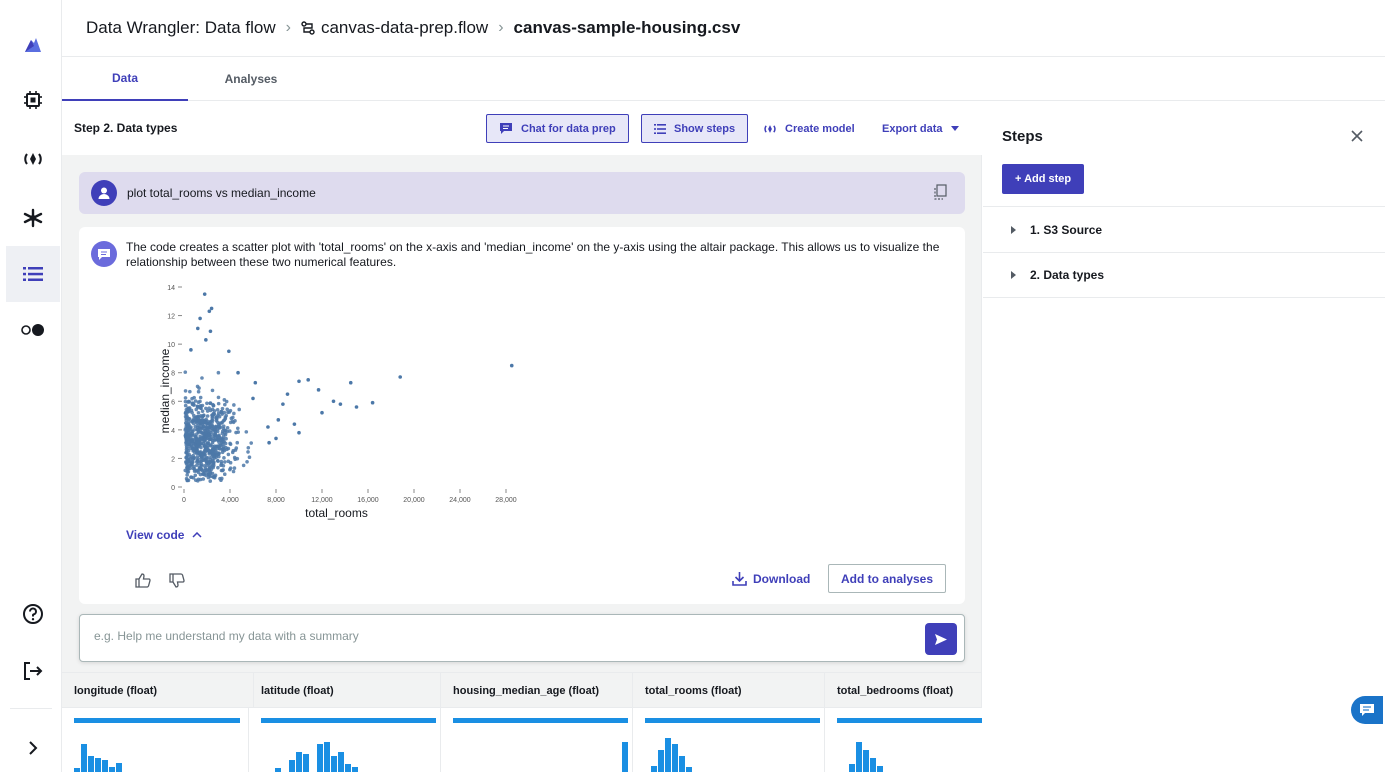  Describe the element at coordinates (33, 218) in the screenshot. I see `network-icon` at that location.